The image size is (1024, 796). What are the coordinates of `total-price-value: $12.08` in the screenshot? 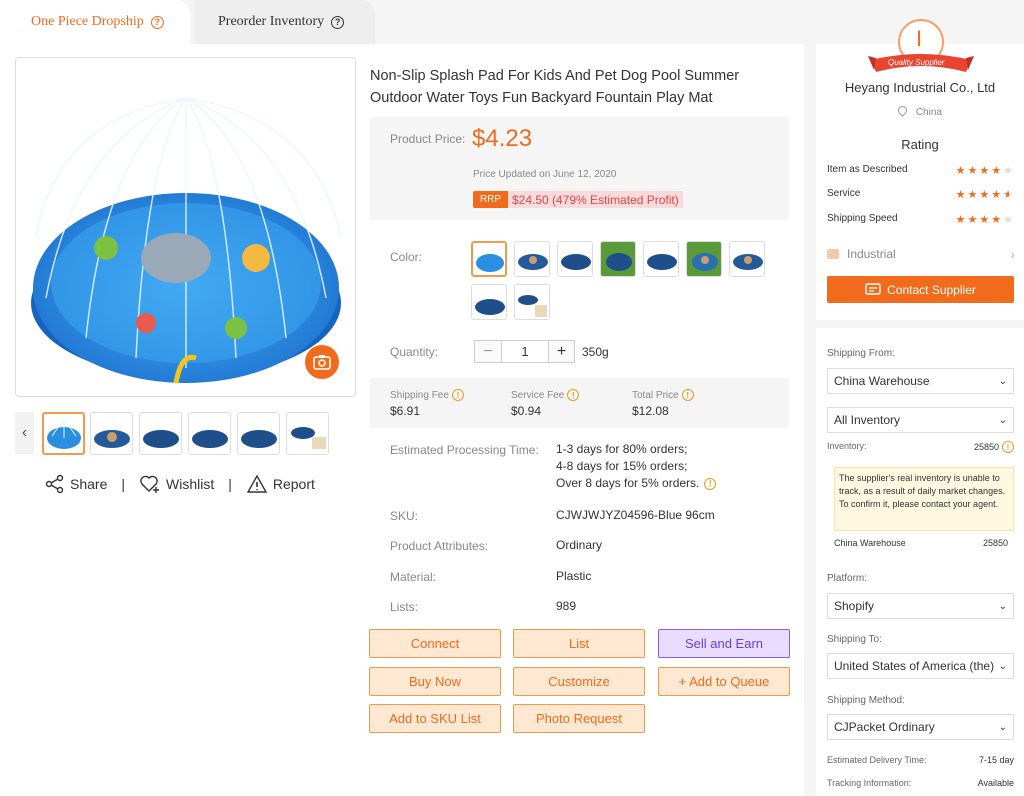 It's located at (650, 411).